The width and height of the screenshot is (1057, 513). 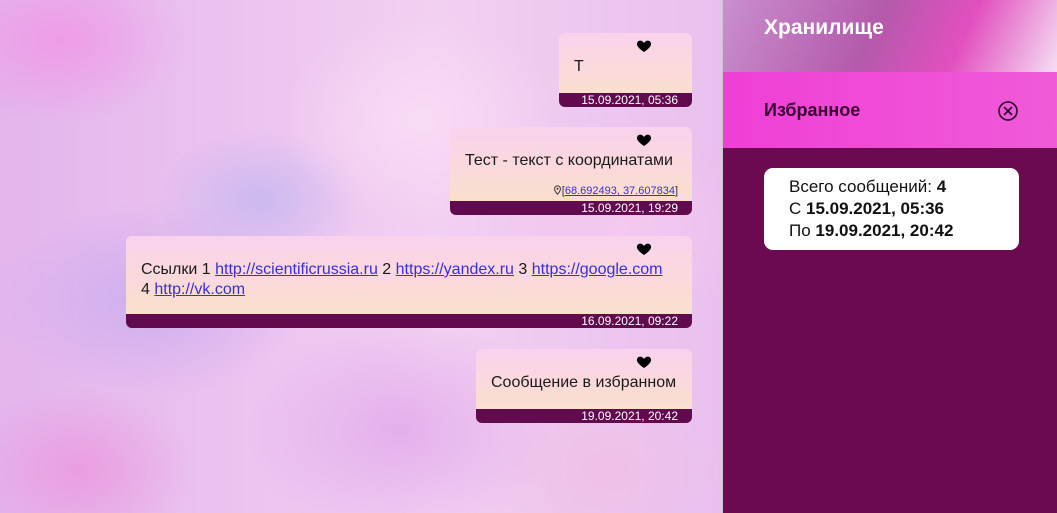 I want to click on message-timestamp: 19.09.2021, 20:42, so click(x=584, y=416).